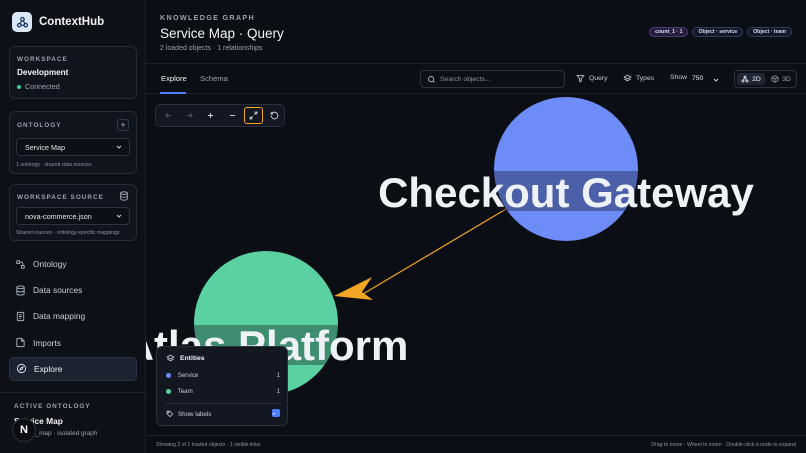 The height and width of the screenshot is (453, 806). I want to click on workspace-status: Connected, so click(38, 86).